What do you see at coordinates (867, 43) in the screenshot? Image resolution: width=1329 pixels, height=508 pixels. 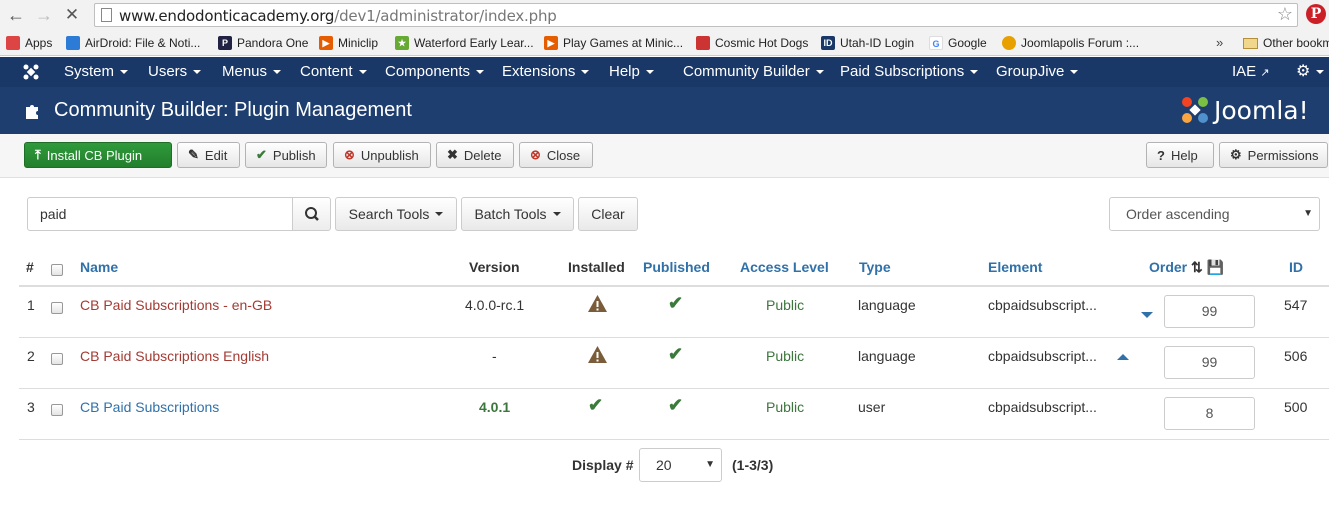 I see `bookmark-utah-id: ID Utah-ID Login` at bounding box center [867, 43].